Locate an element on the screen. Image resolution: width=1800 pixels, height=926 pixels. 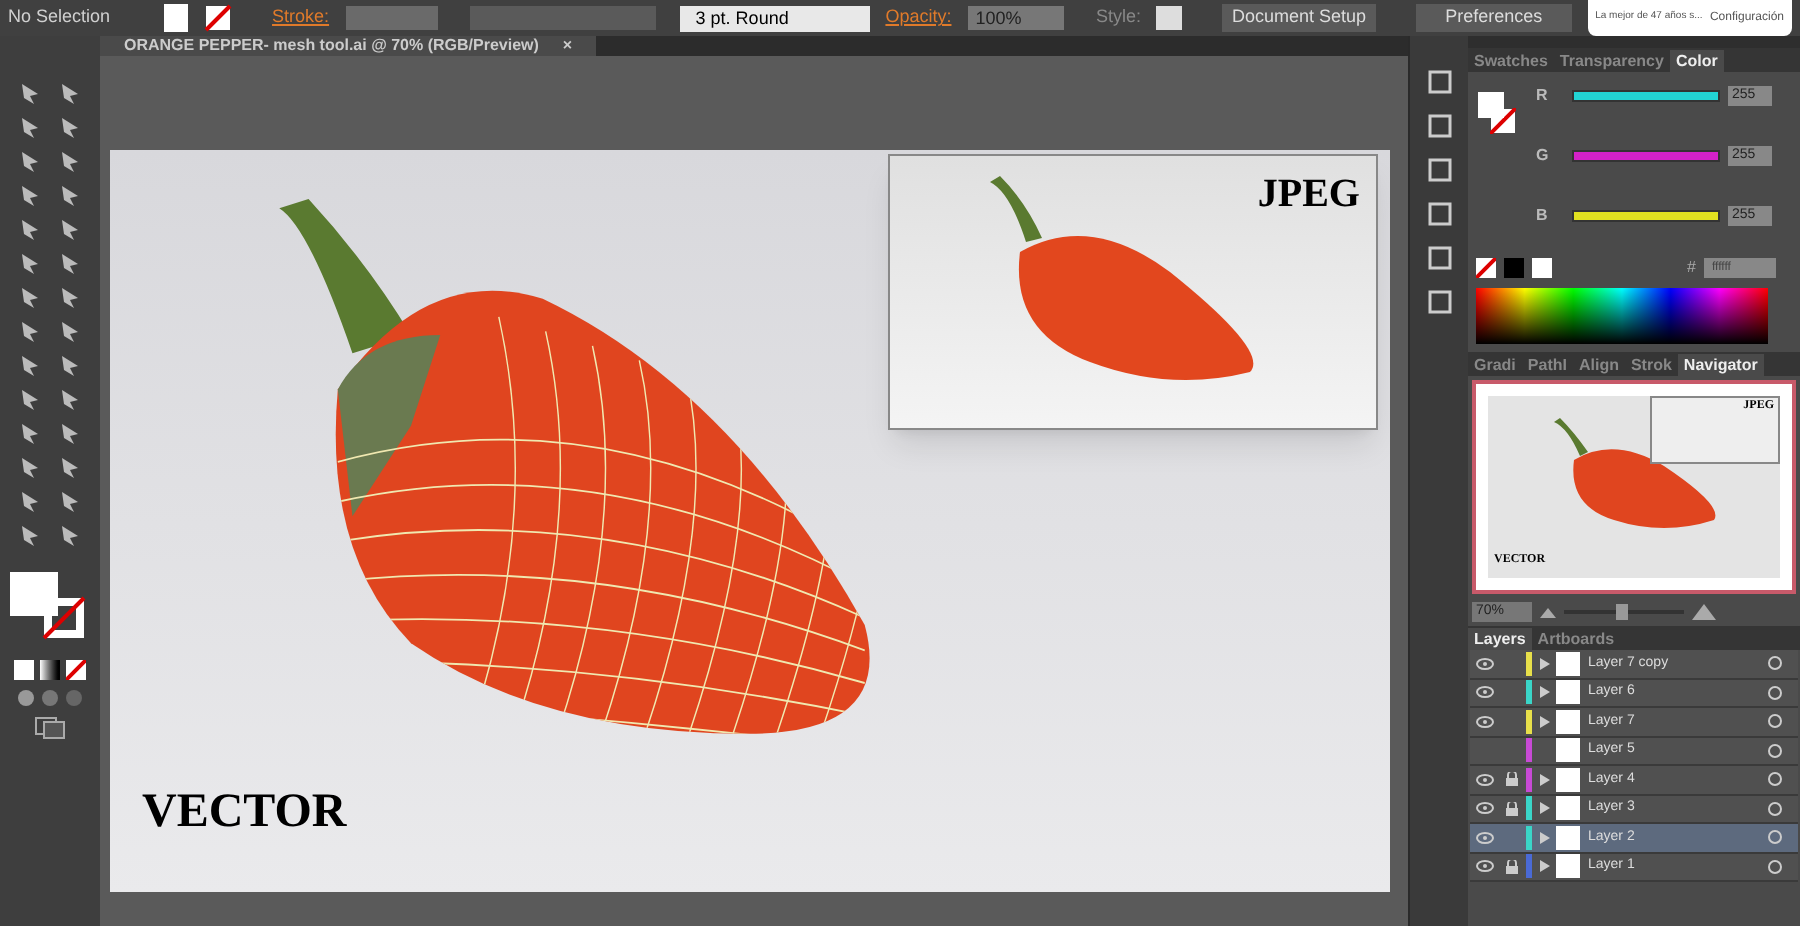
jpeg-label: JPEG is located at coordinates (1308, 195).